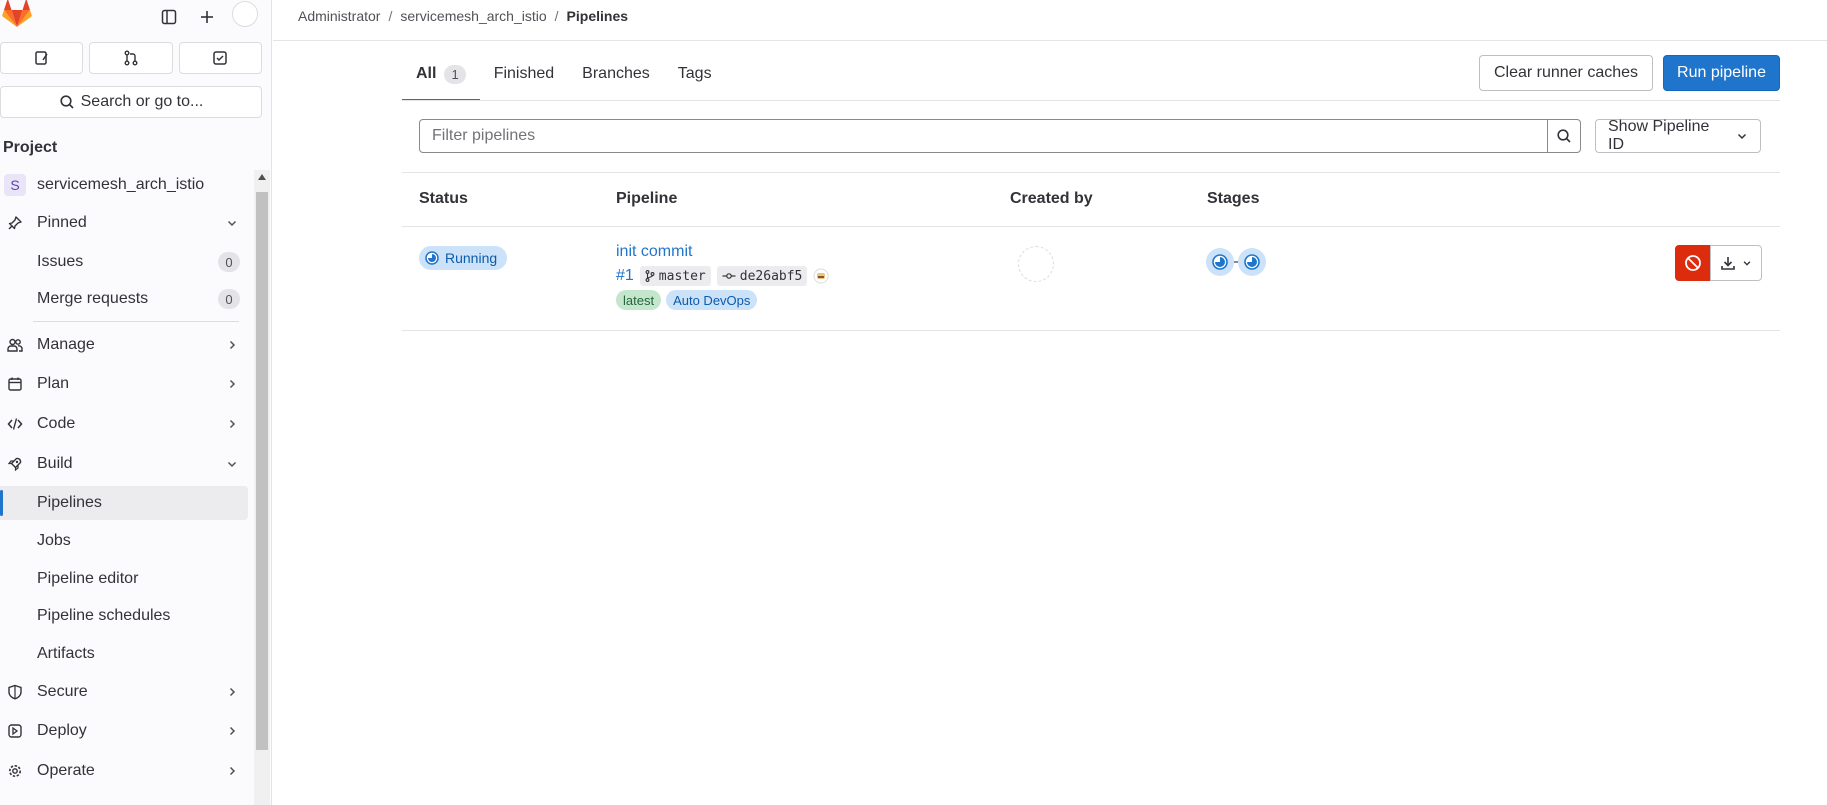 This screenshot has height=805, width=1827. Describe the element at coordinates (53, 383) in the screenshot. I see `sidebar-item-label: Plan` at that location.